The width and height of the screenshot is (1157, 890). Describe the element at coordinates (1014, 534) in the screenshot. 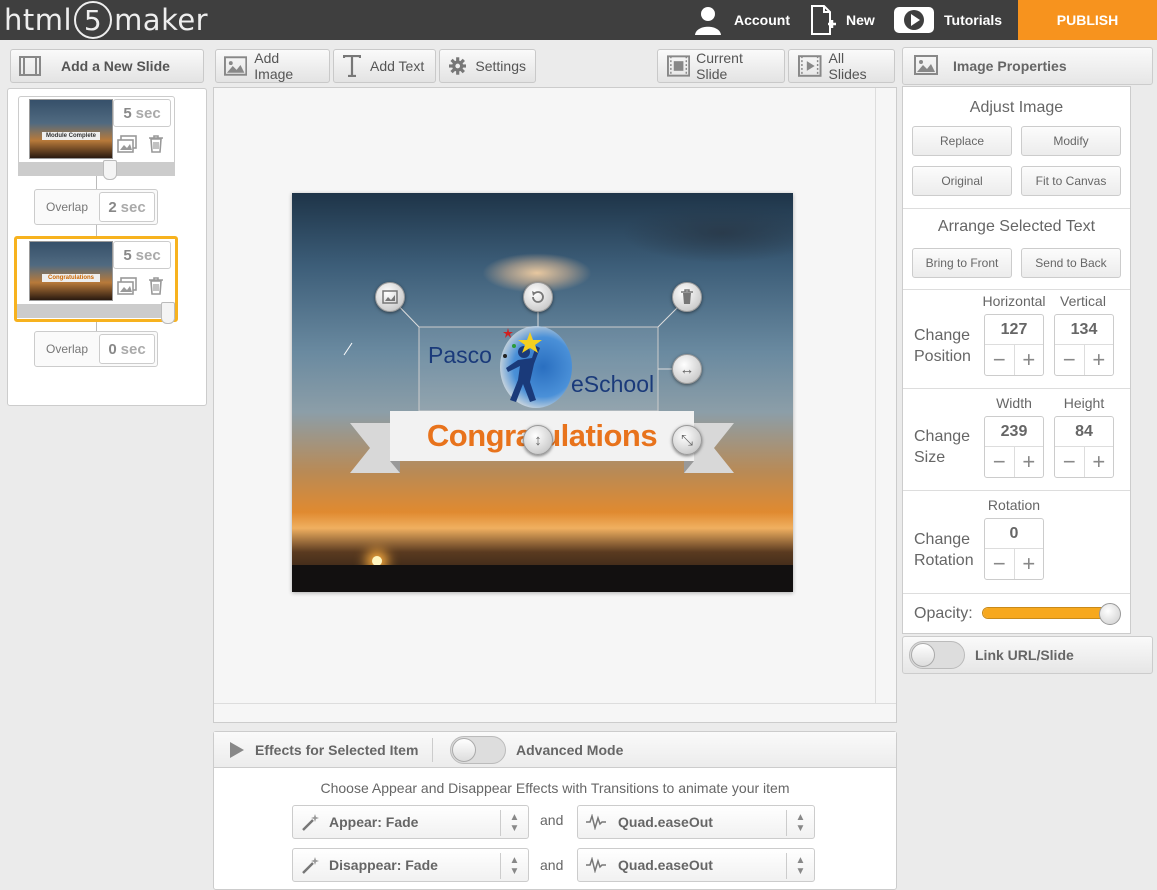

I see `rotation-value: 0` at that location.